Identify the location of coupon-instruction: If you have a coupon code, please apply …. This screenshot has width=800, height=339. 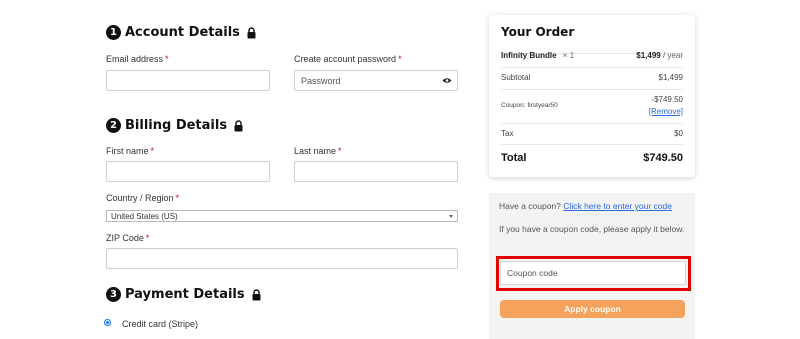
(592, 229).